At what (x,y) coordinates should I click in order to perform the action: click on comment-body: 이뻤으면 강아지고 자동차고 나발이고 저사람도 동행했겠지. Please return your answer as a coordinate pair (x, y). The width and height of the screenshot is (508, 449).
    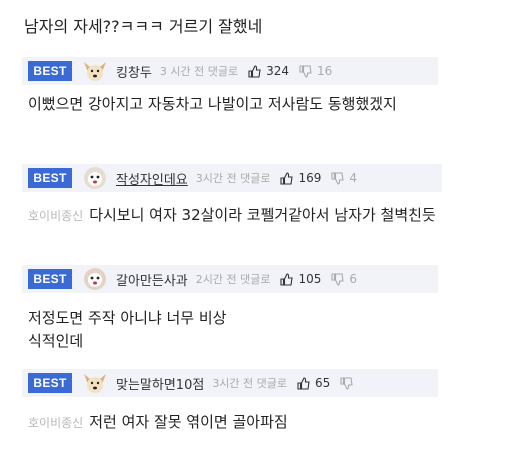
    Looking at the image, I should click on (230, 120).